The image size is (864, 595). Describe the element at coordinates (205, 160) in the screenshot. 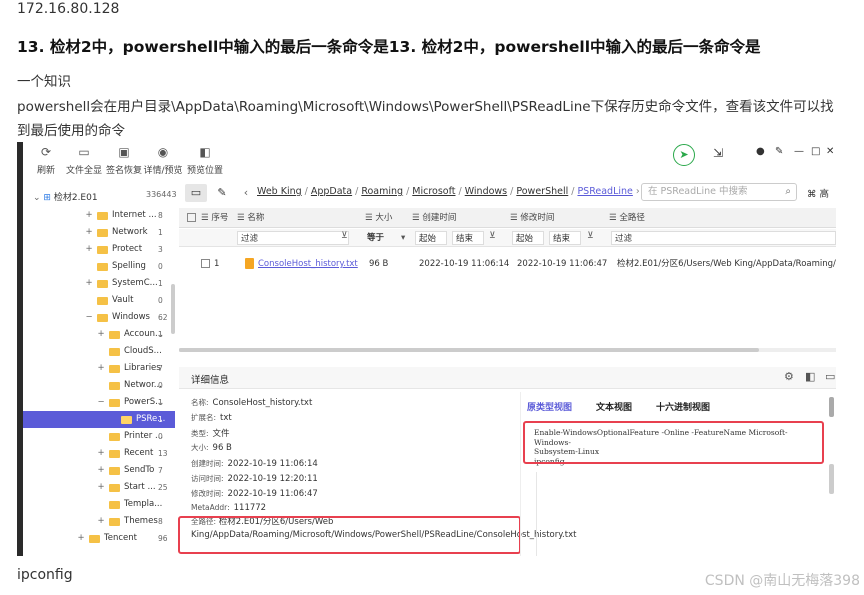

I see `preview-position-button: ◧ 预览位置` at that location.